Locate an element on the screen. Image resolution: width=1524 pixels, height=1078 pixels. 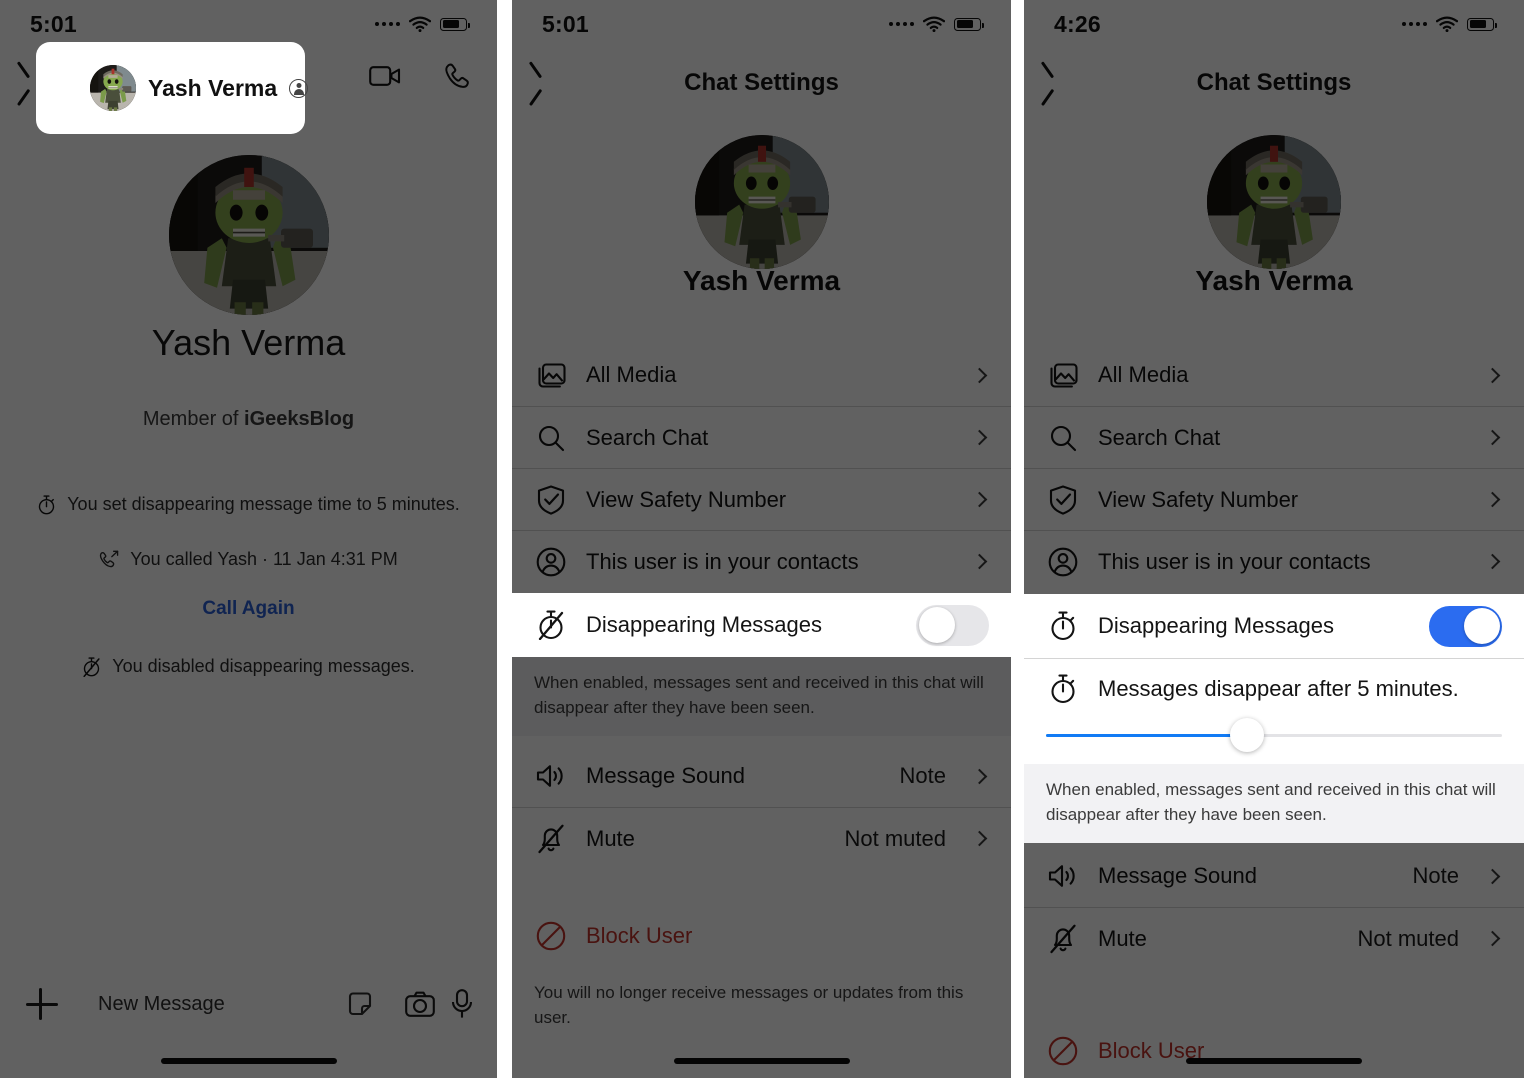
plus-icon is located at coordinates (42, 1004).